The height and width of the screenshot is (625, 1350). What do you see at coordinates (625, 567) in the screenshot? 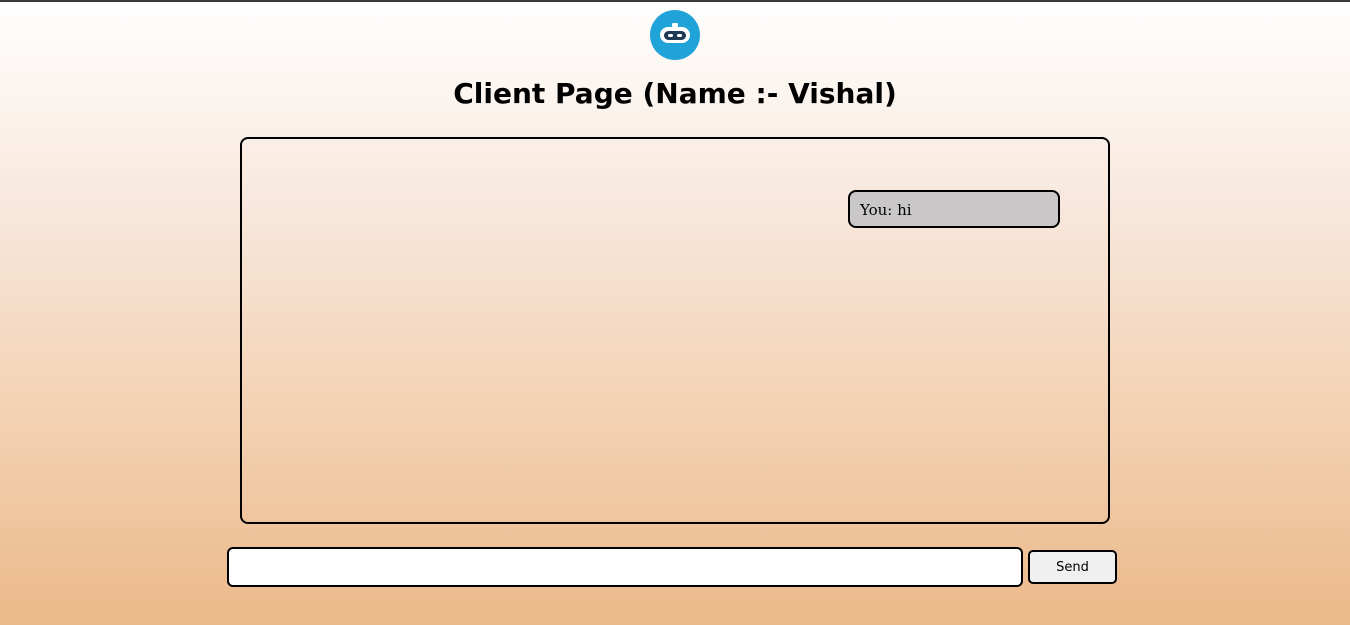
I see `message-input` at bounding box center [625, 567].